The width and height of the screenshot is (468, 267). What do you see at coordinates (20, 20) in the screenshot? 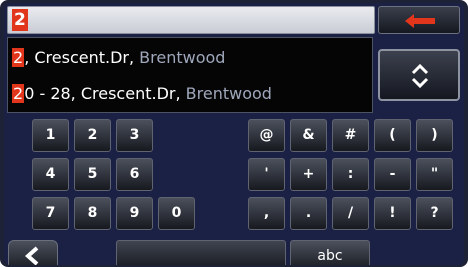
I see `search-input-text: 2` at bounding box center [20, 20].